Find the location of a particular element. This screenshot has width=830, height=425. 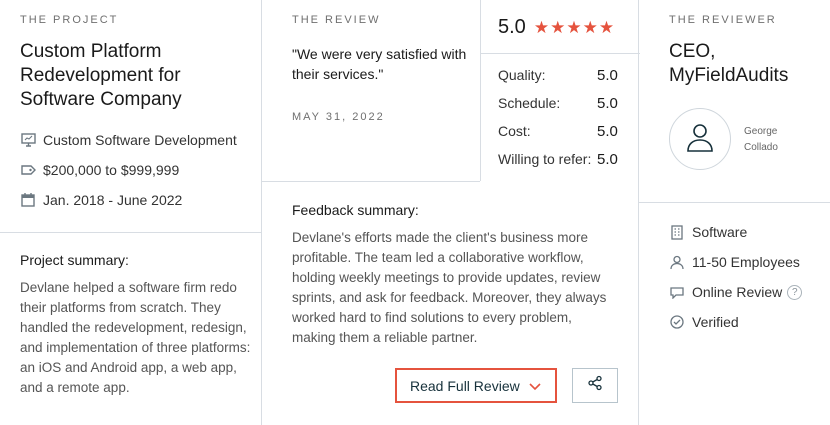

read-full-review-button: Read Full Review is located at coordinates (476, 385).